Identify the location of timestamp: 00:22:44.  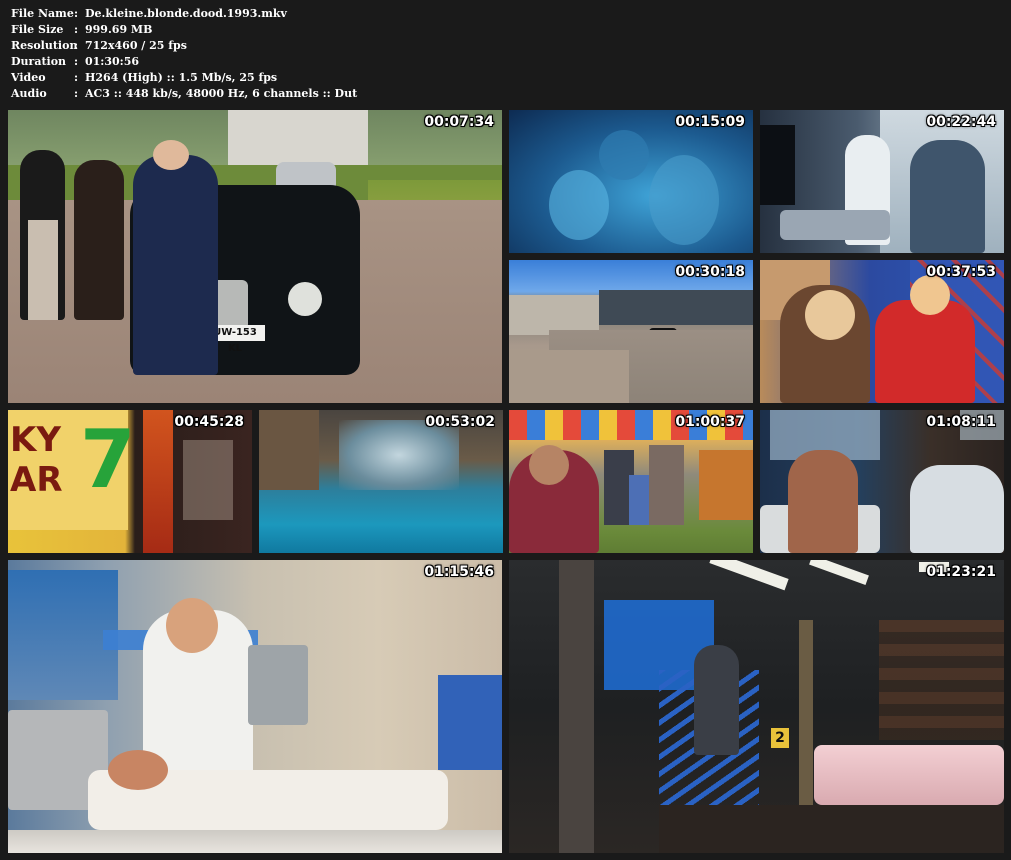
(961, 122).